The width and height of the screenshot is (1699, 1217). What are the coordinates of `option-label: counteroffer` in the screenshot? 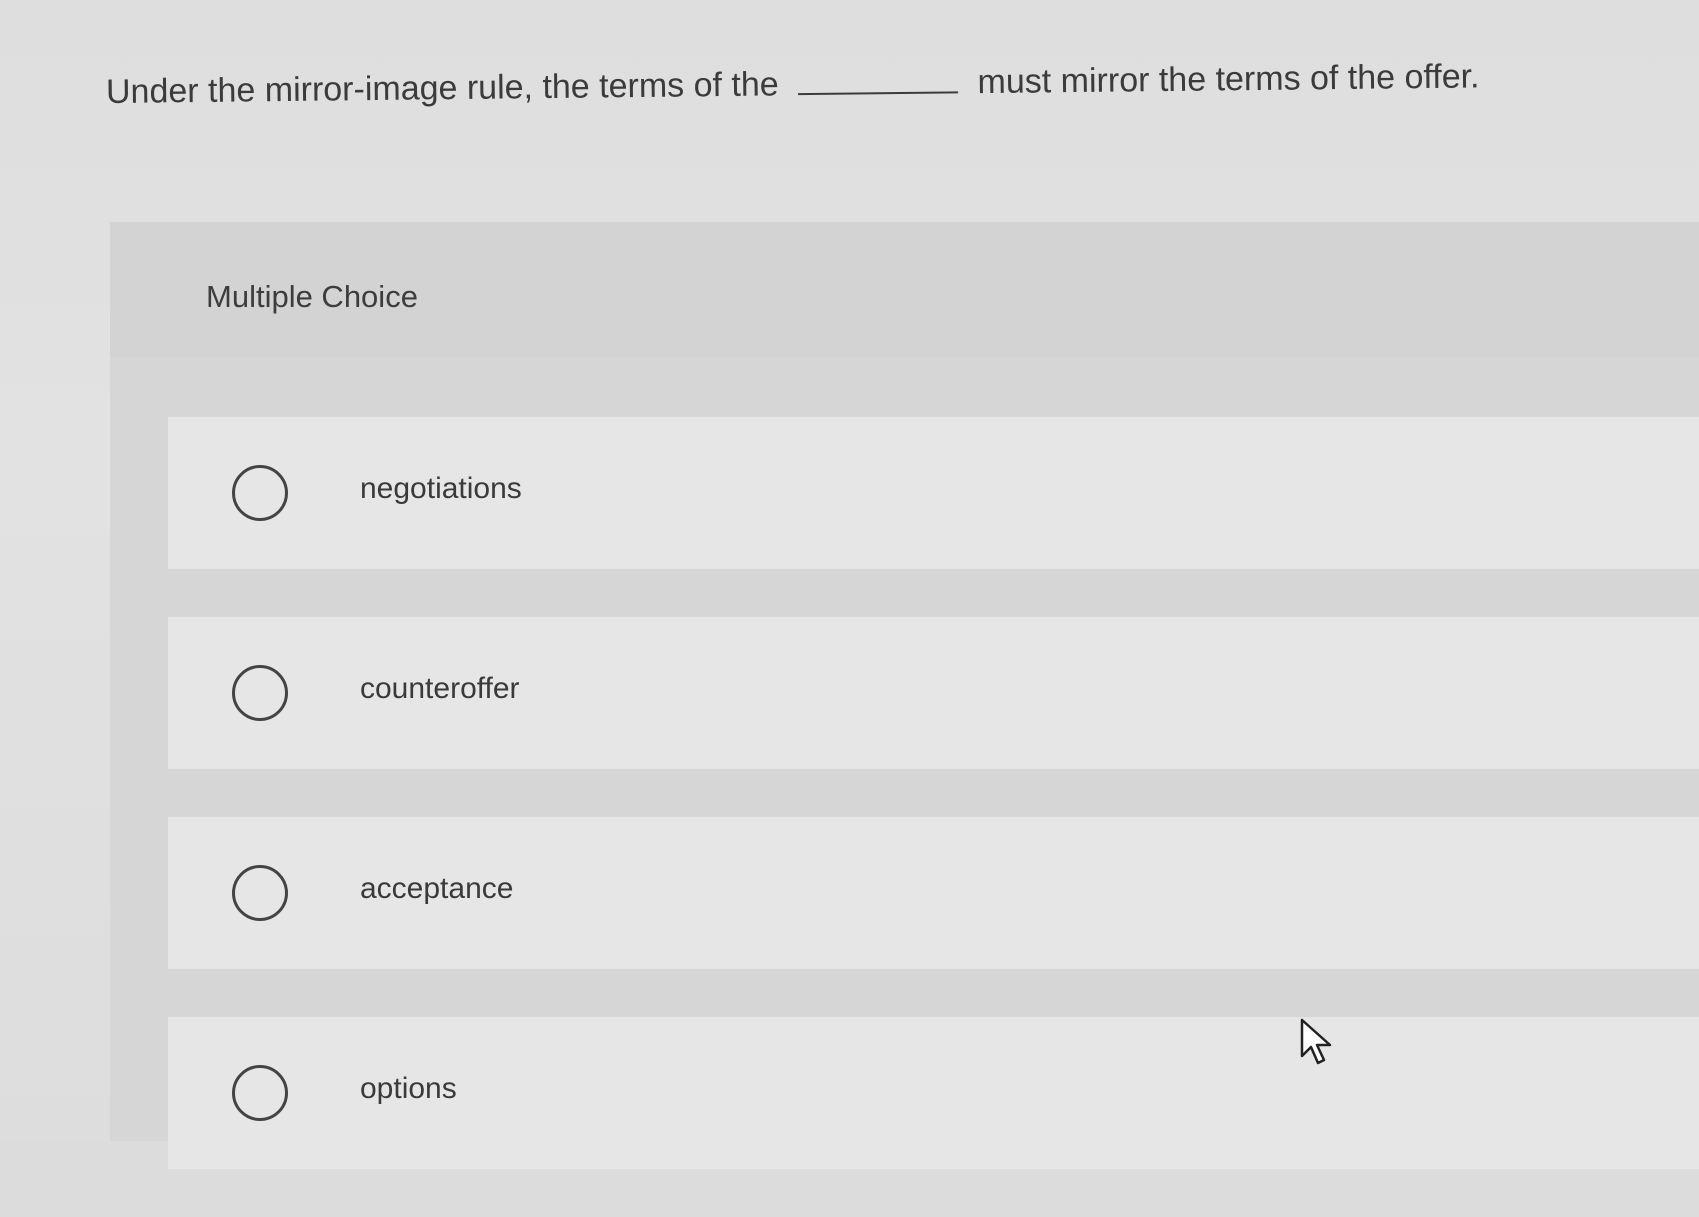 It's located at (440, 688).